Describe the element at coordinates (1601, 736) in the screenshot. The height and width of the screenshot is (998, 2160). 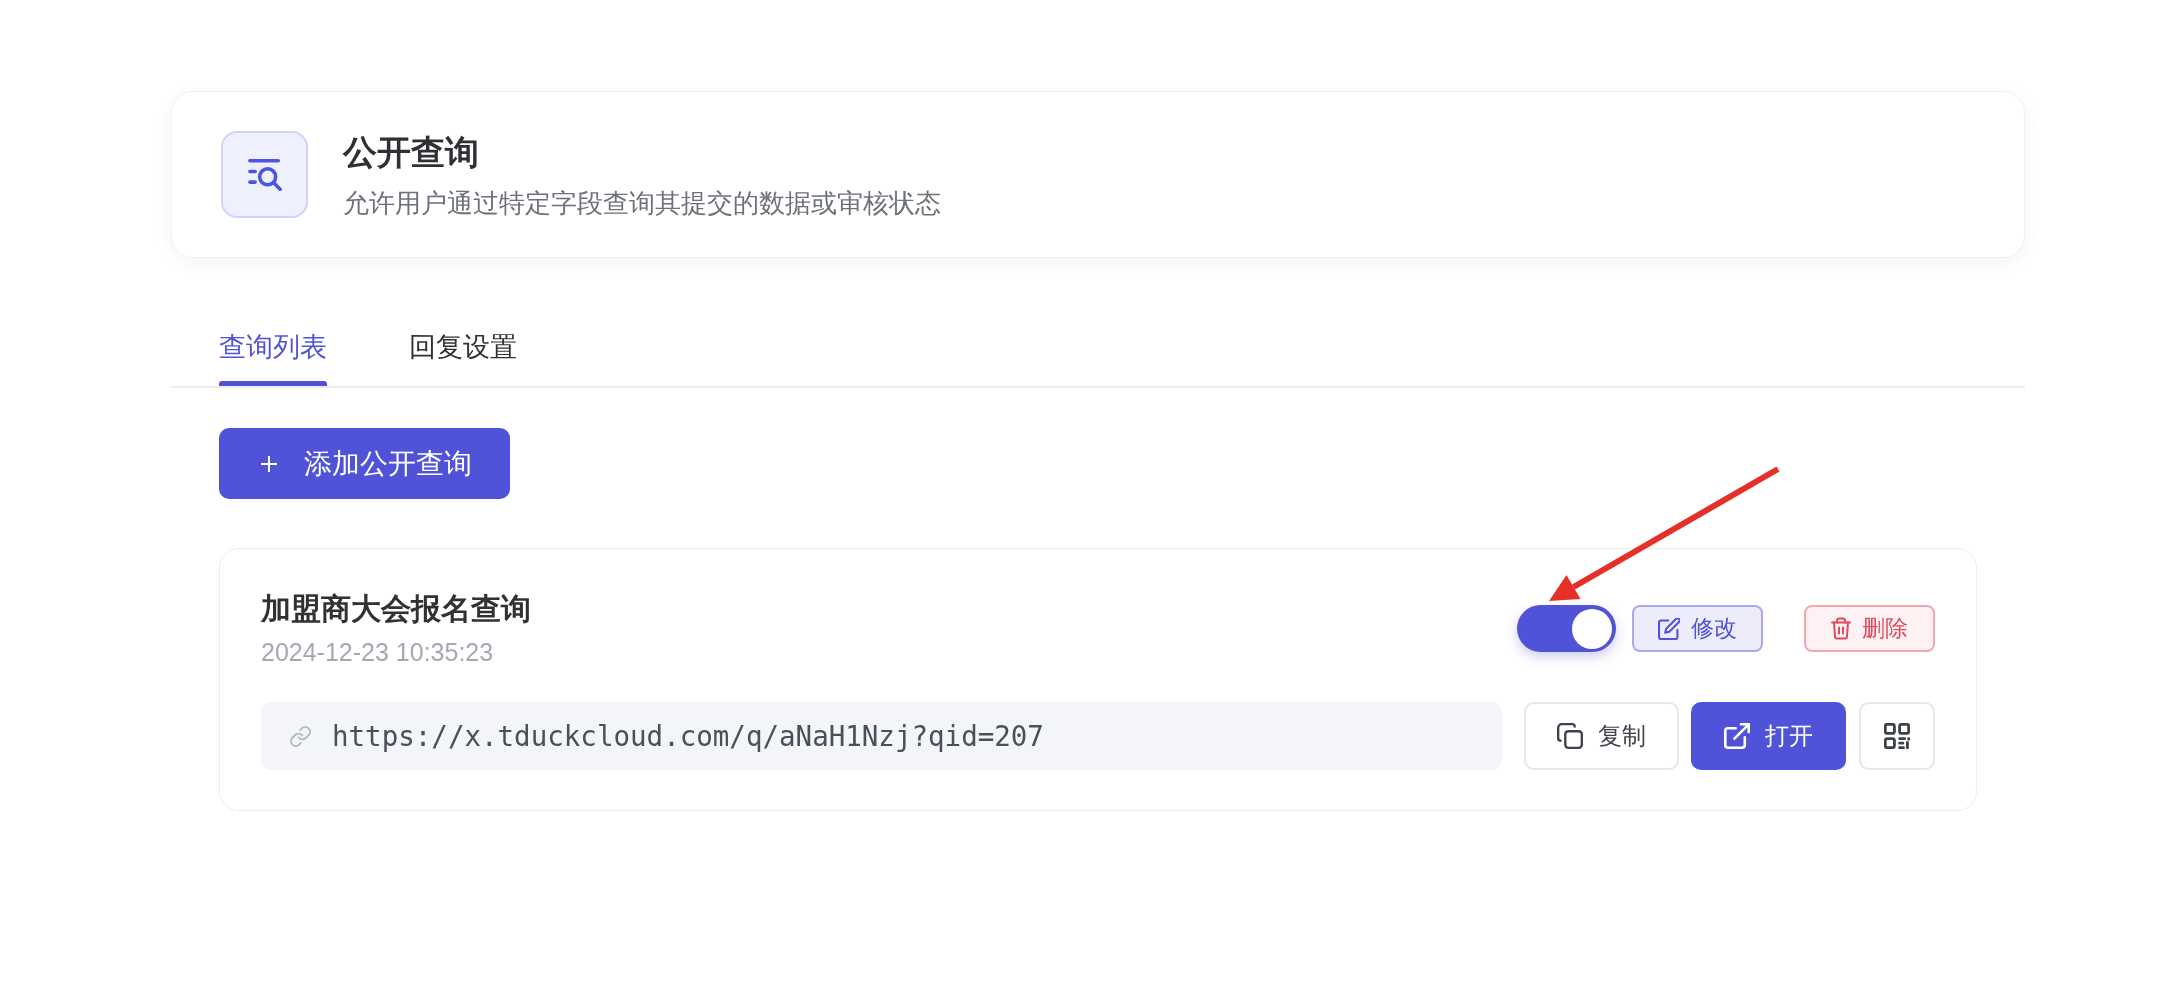
I see `copy-button: 复制` at that location.